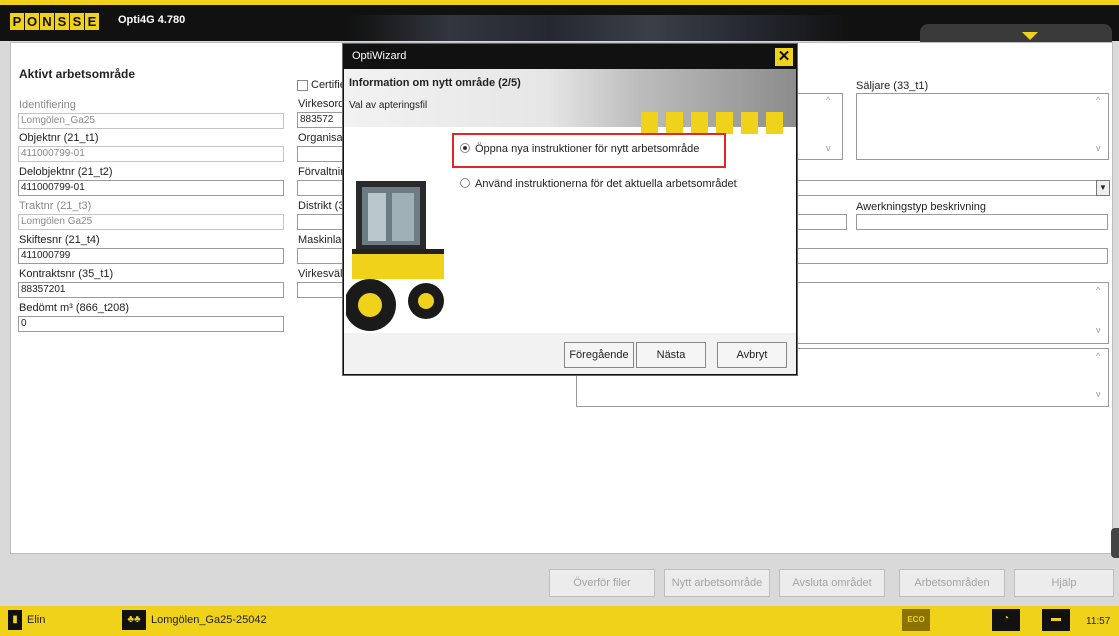 The image size is (1119, 636). What do you see at coordinates (36, 620) in the screenshot?
I see `user-name: Elin` at bounding box center [36, 620].